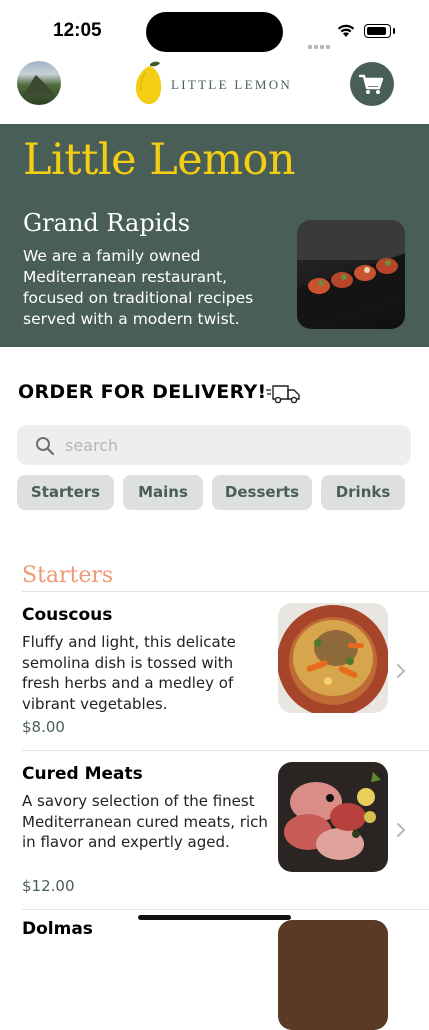 The image size is (429, 1030). I want to click on hero-city: Grand Rapids, so click(107, 223).